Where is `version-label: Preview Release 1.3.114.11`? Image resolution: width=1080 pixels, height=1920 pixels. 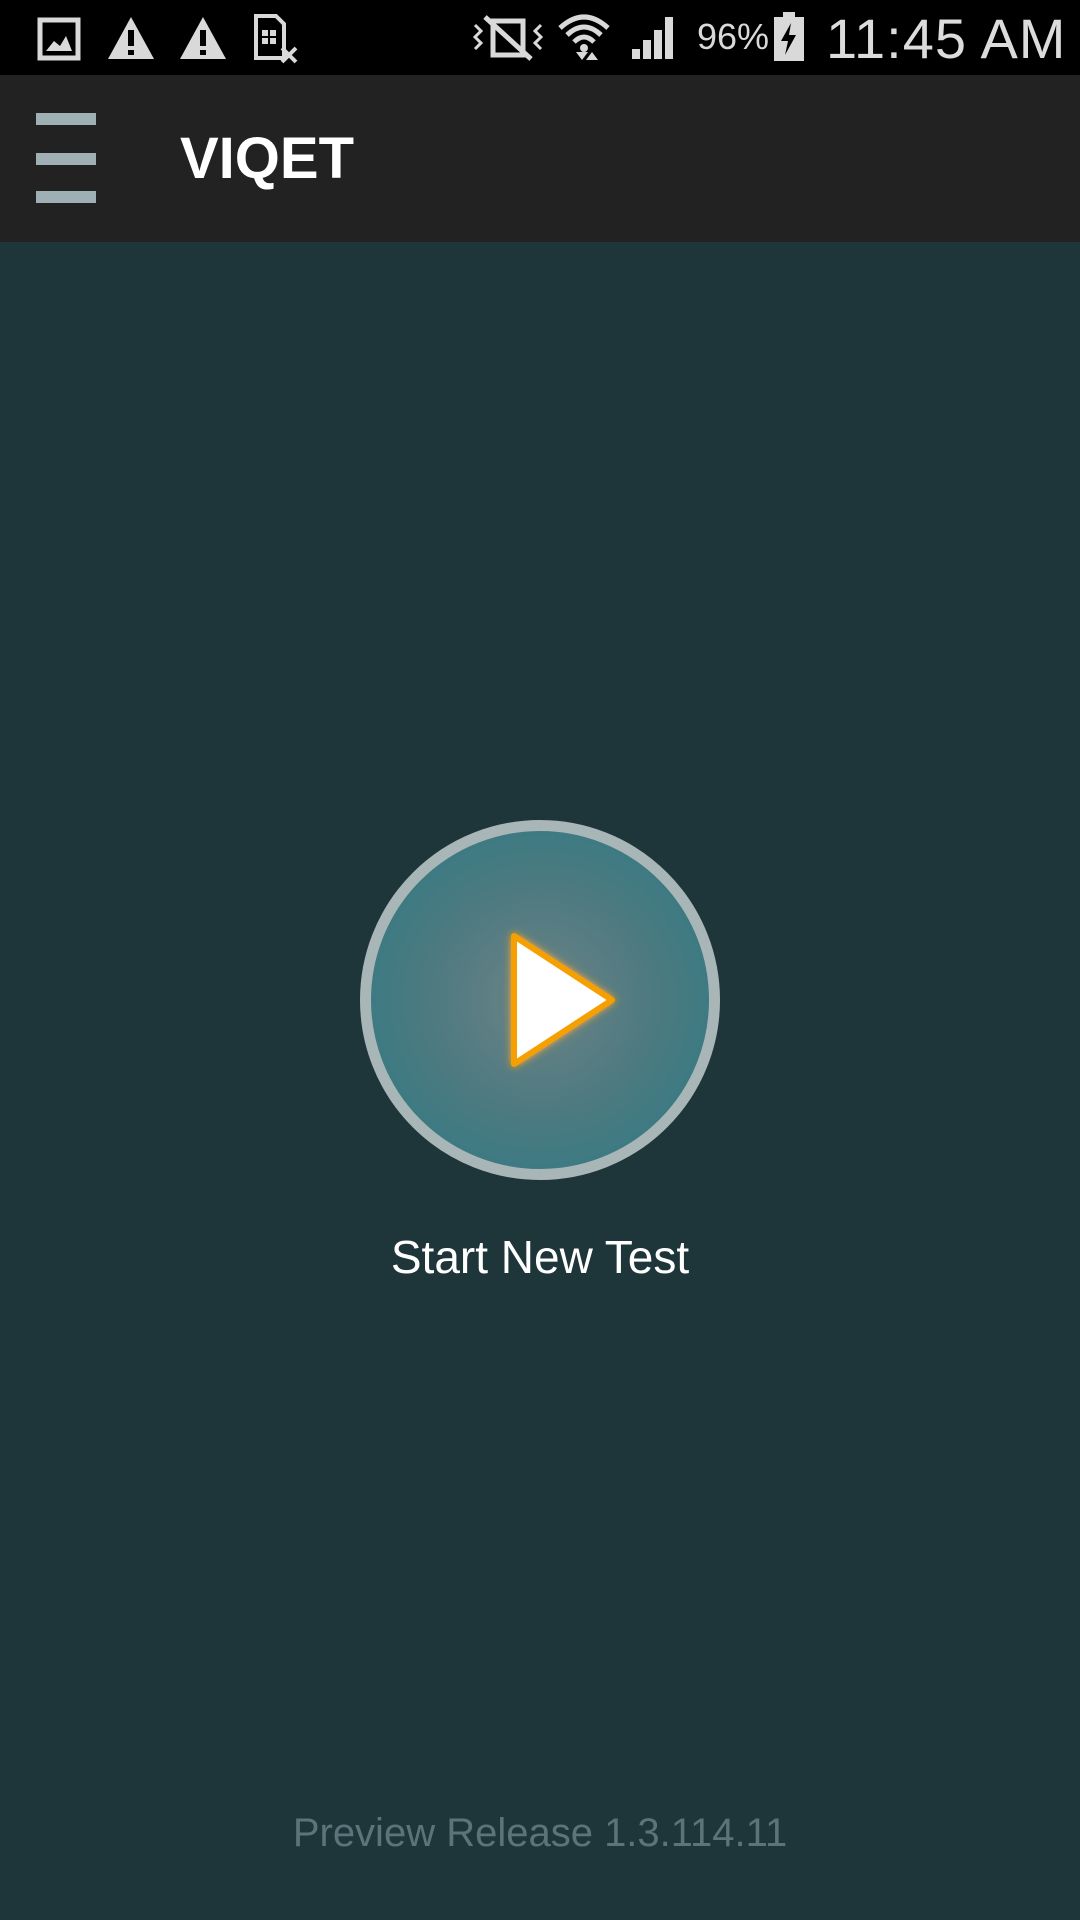
version-label: Preview Release 1.3.114.11 is located at coordinates (540, 1833).